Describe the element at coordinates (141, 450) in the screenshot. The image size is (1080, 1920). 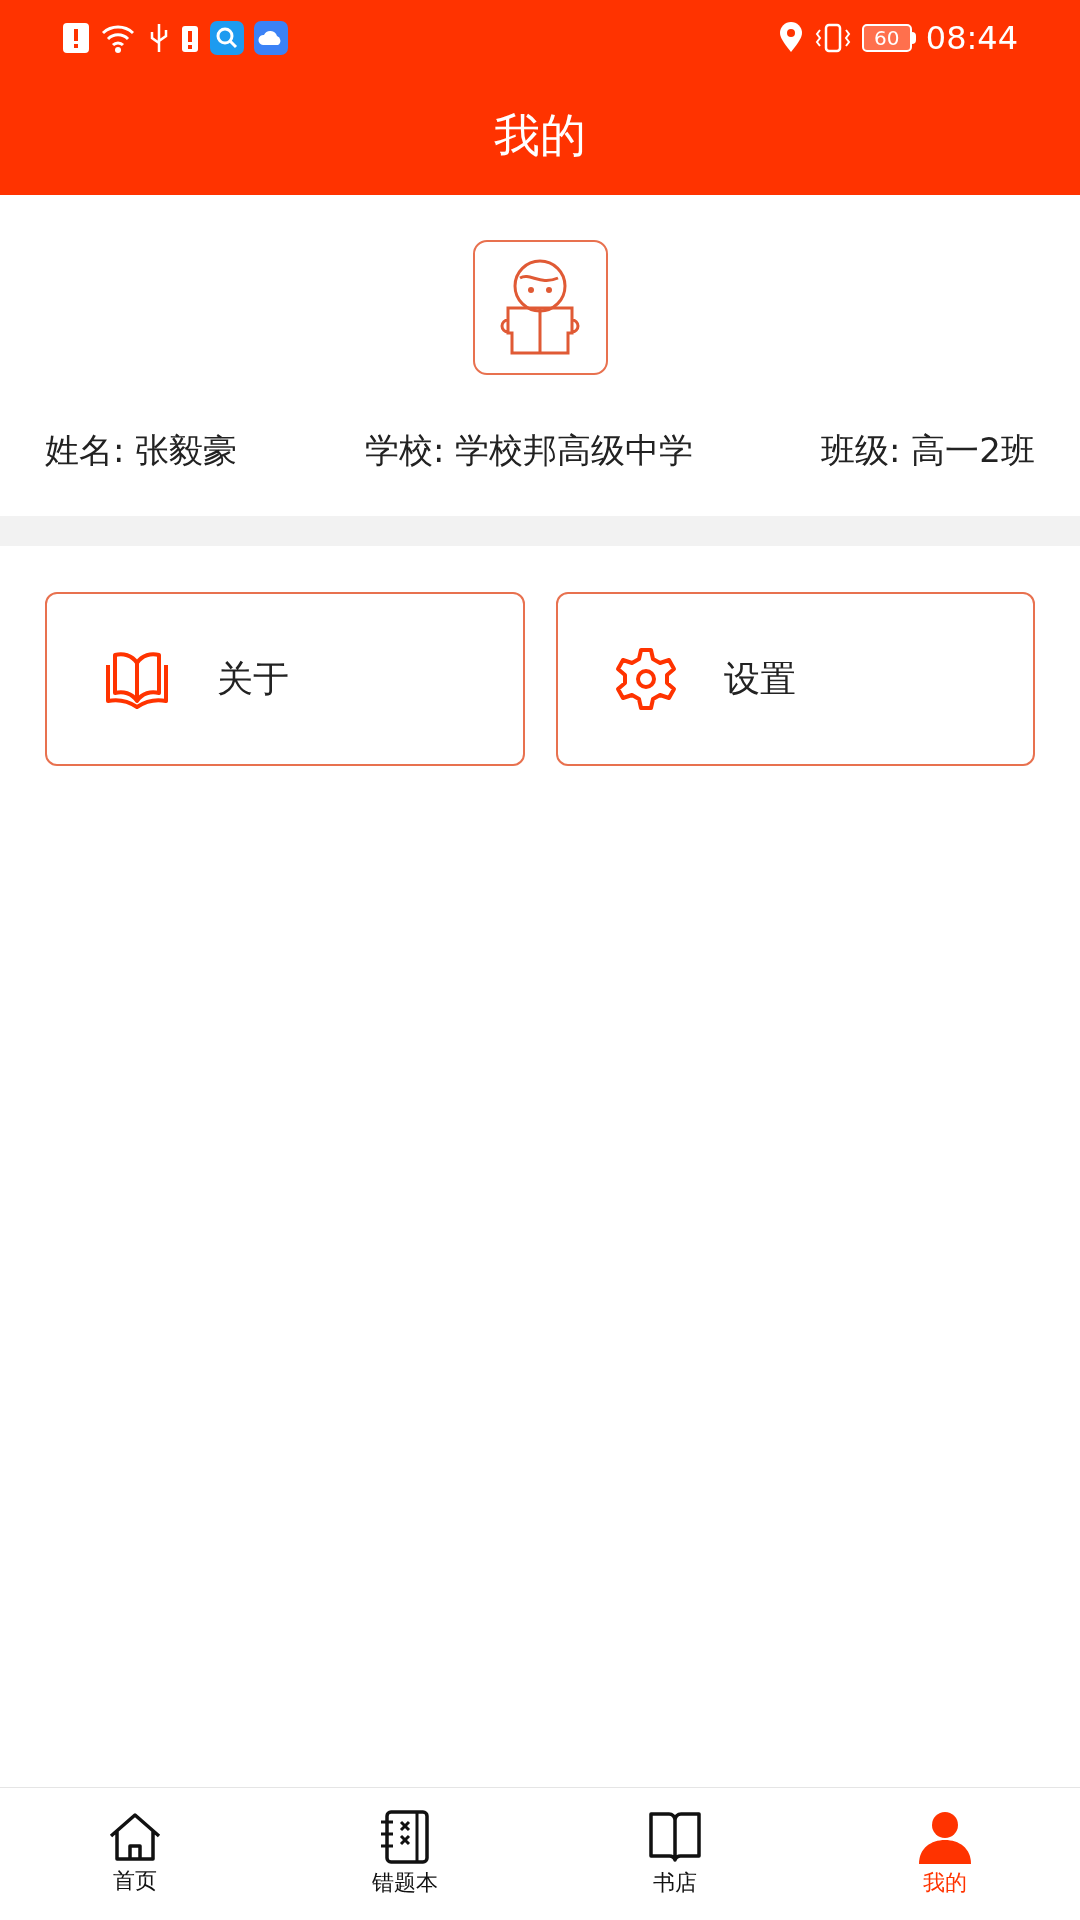
I see `profile-field: 姓名: 张毅豪` at that location.